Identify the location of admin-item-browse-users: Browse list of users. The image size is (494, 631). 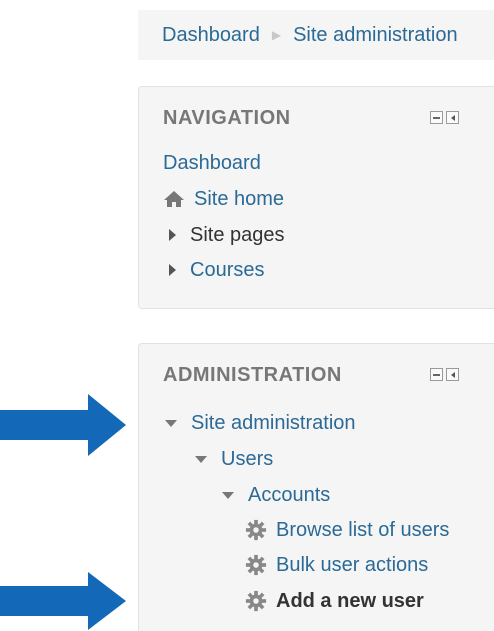
(347, 530).